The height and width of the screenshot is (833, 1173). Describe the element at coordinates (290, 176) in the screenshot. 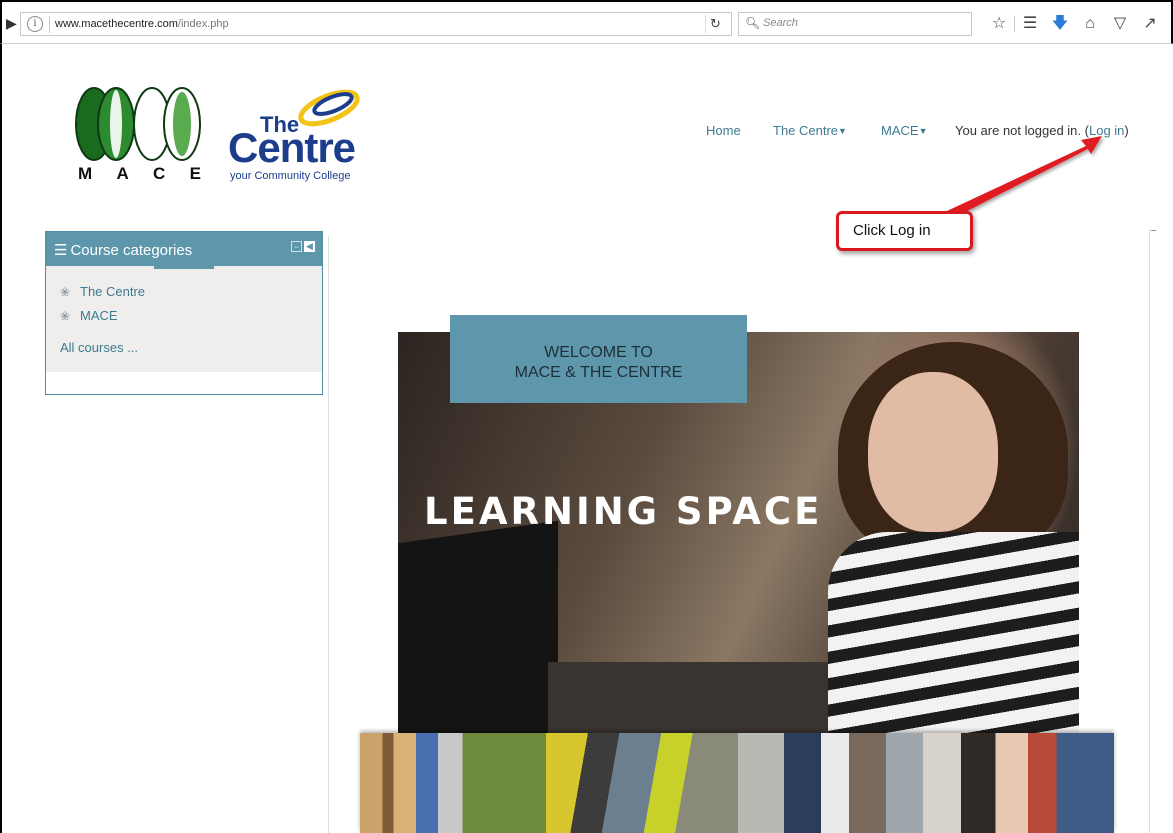

I see `centre-sub: your Community College` at that location.